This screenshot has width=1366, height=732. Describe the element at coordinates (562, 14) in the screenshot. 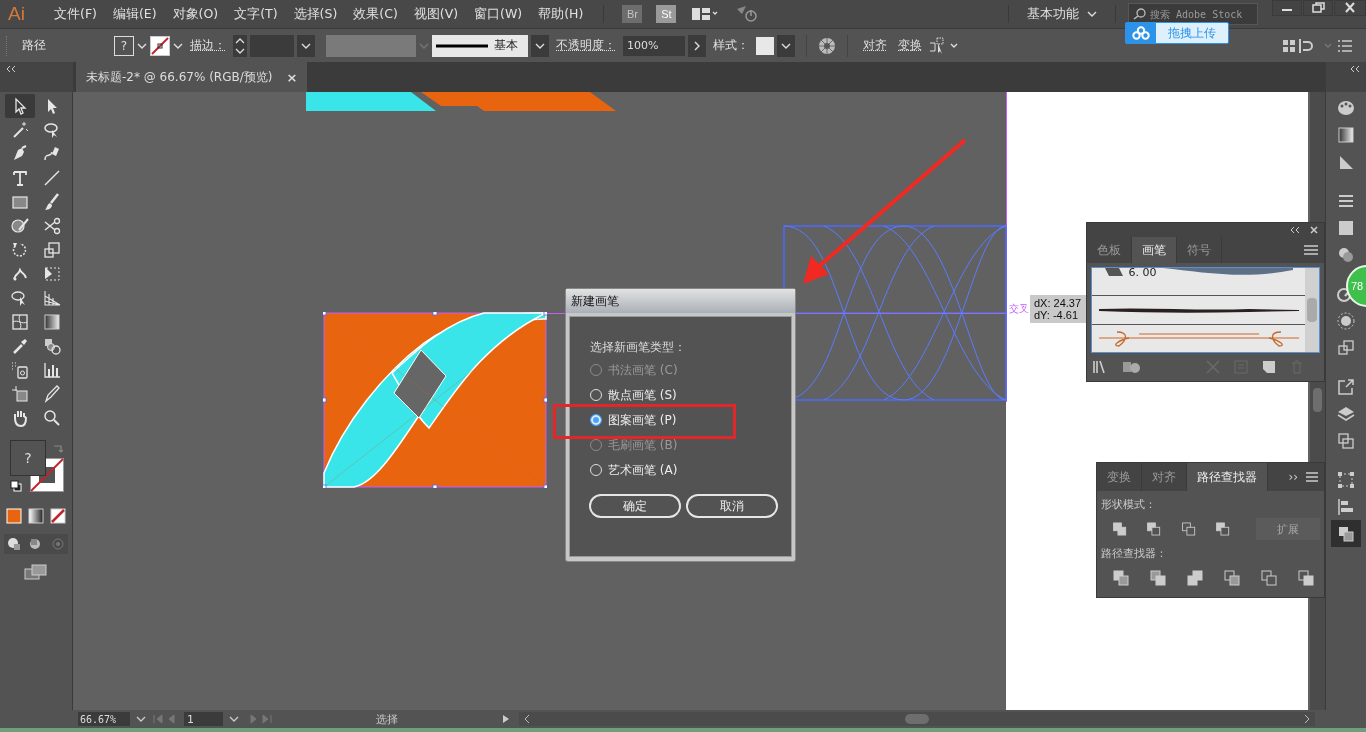

I see `menu-item: 帮助(H)` at that location.